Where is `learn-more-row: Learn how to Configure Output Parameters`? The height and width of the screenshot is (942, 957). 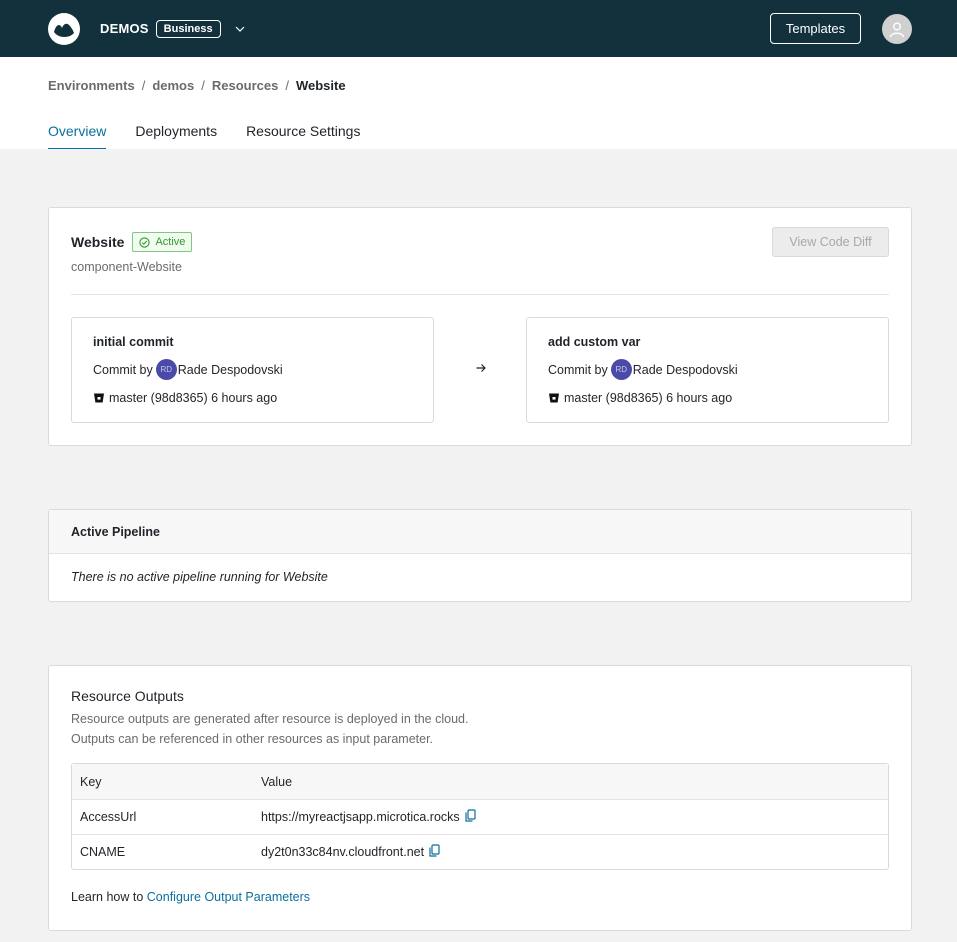 learn-more-row: Learn how to Configure Output Parameters is located at coordinates (190, 897).